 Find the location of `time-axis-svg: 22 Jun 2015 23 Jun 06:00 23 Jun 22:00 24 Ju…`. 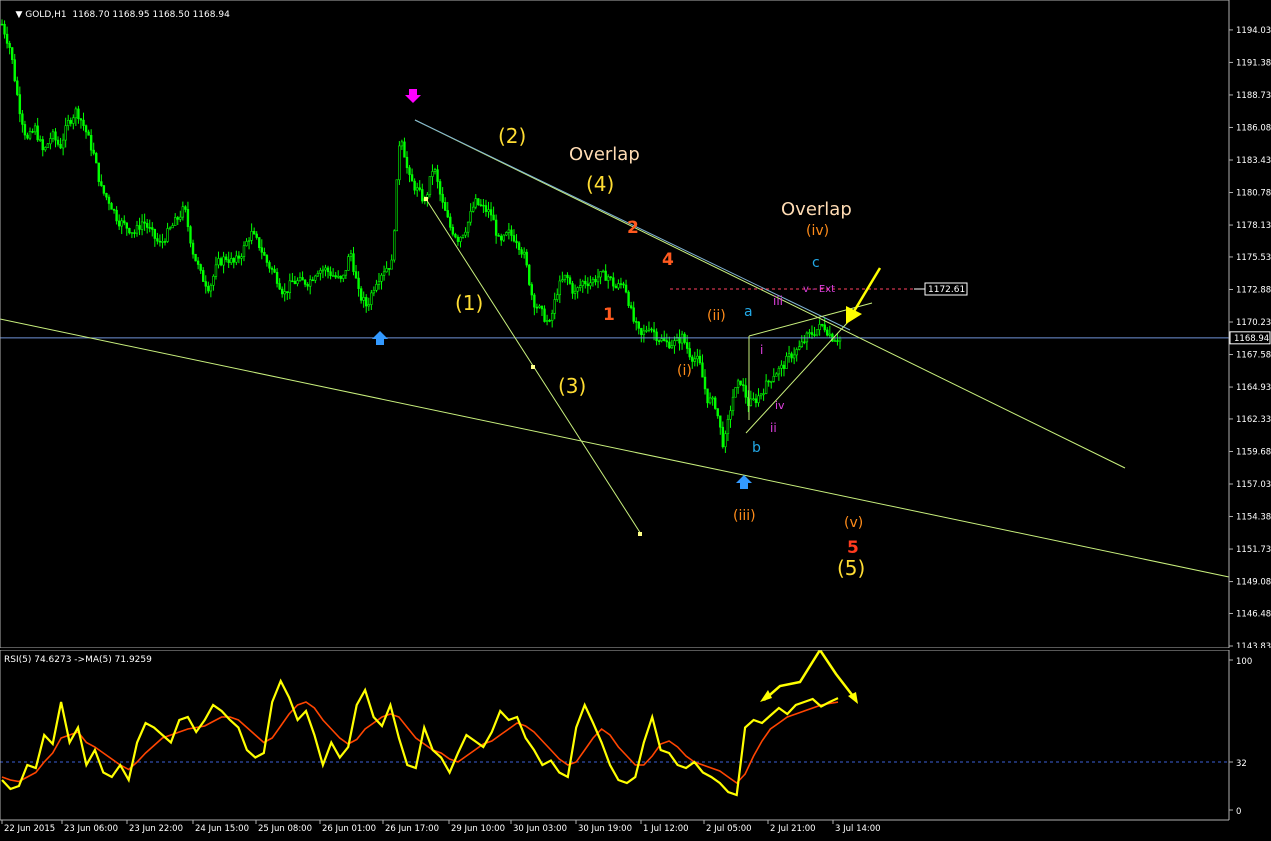

time-axis-svg: 22 Jun 2015 23 Jun 06:00 23 Jun 22:00 24 Ju… is located at coordinates (614, 826).